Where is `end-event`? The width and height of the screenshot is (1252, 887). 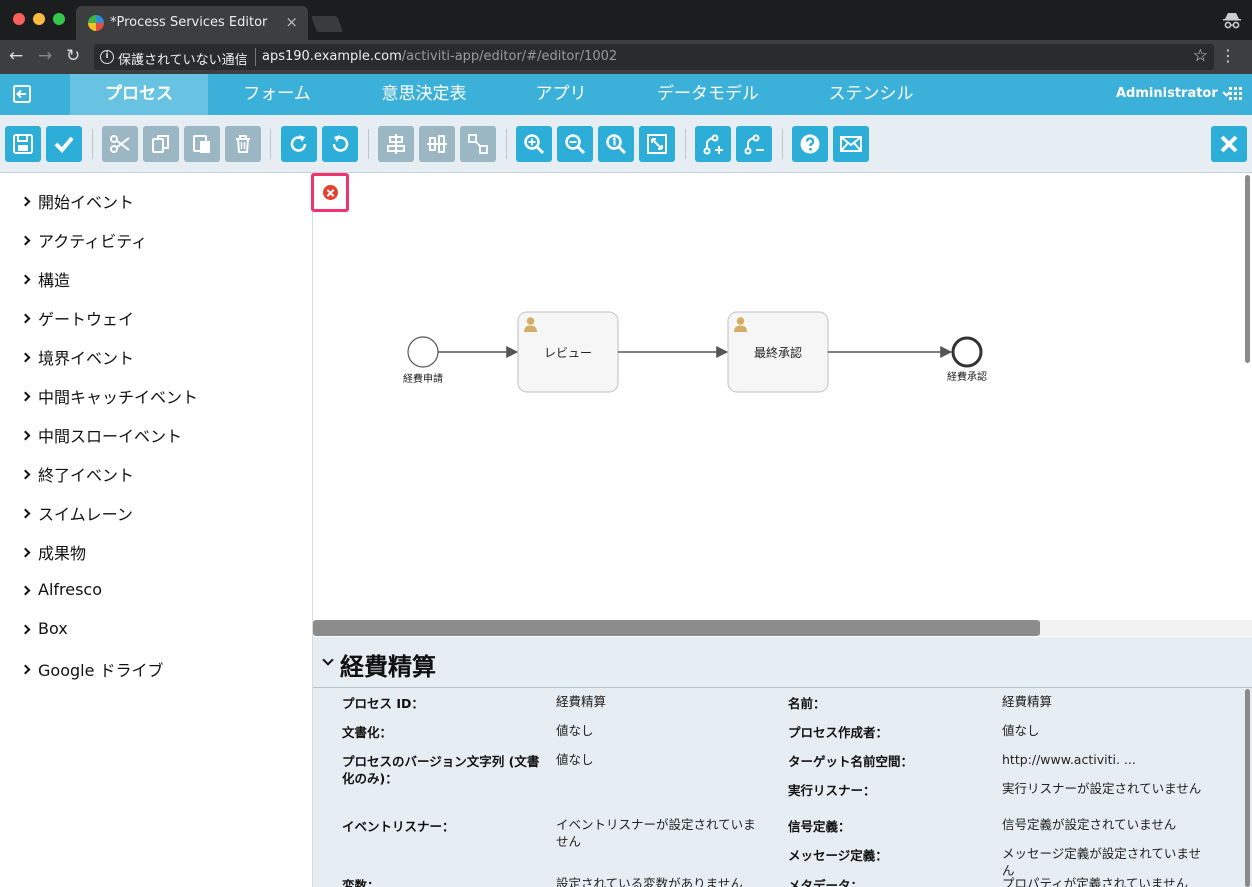 end-event is located at coordinates (967, 352).